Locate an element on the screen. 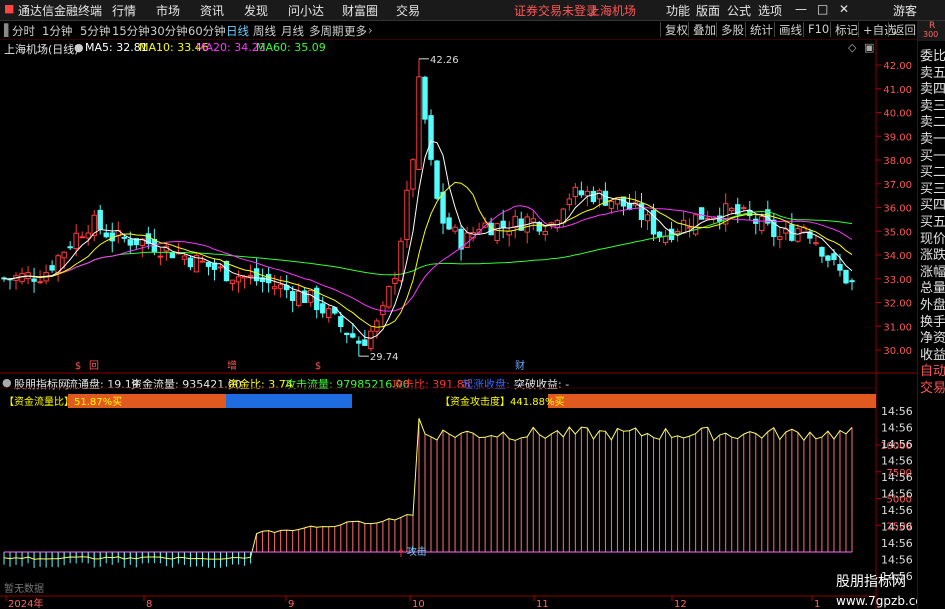  more-chevron-icon: › is located at coordinates (370, 30).